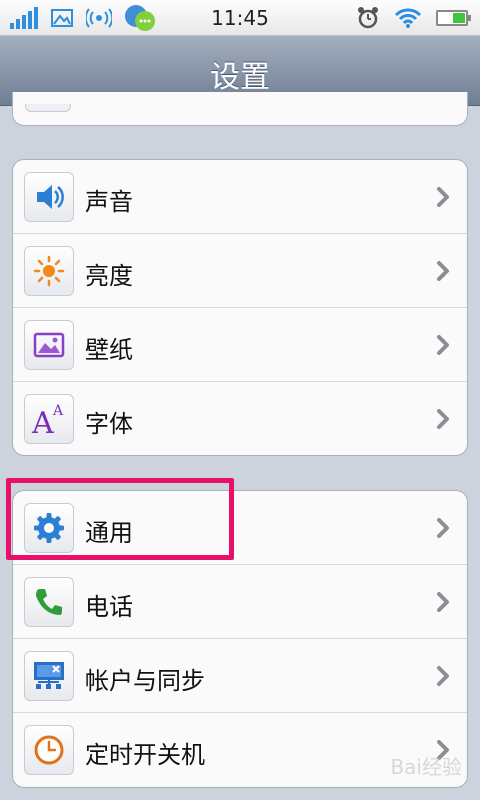 The image size is (480, 800). What do you see at coordinates (408, 18) in the screenshot?
I see `wifi-icon` at bounding box center [408, 18].